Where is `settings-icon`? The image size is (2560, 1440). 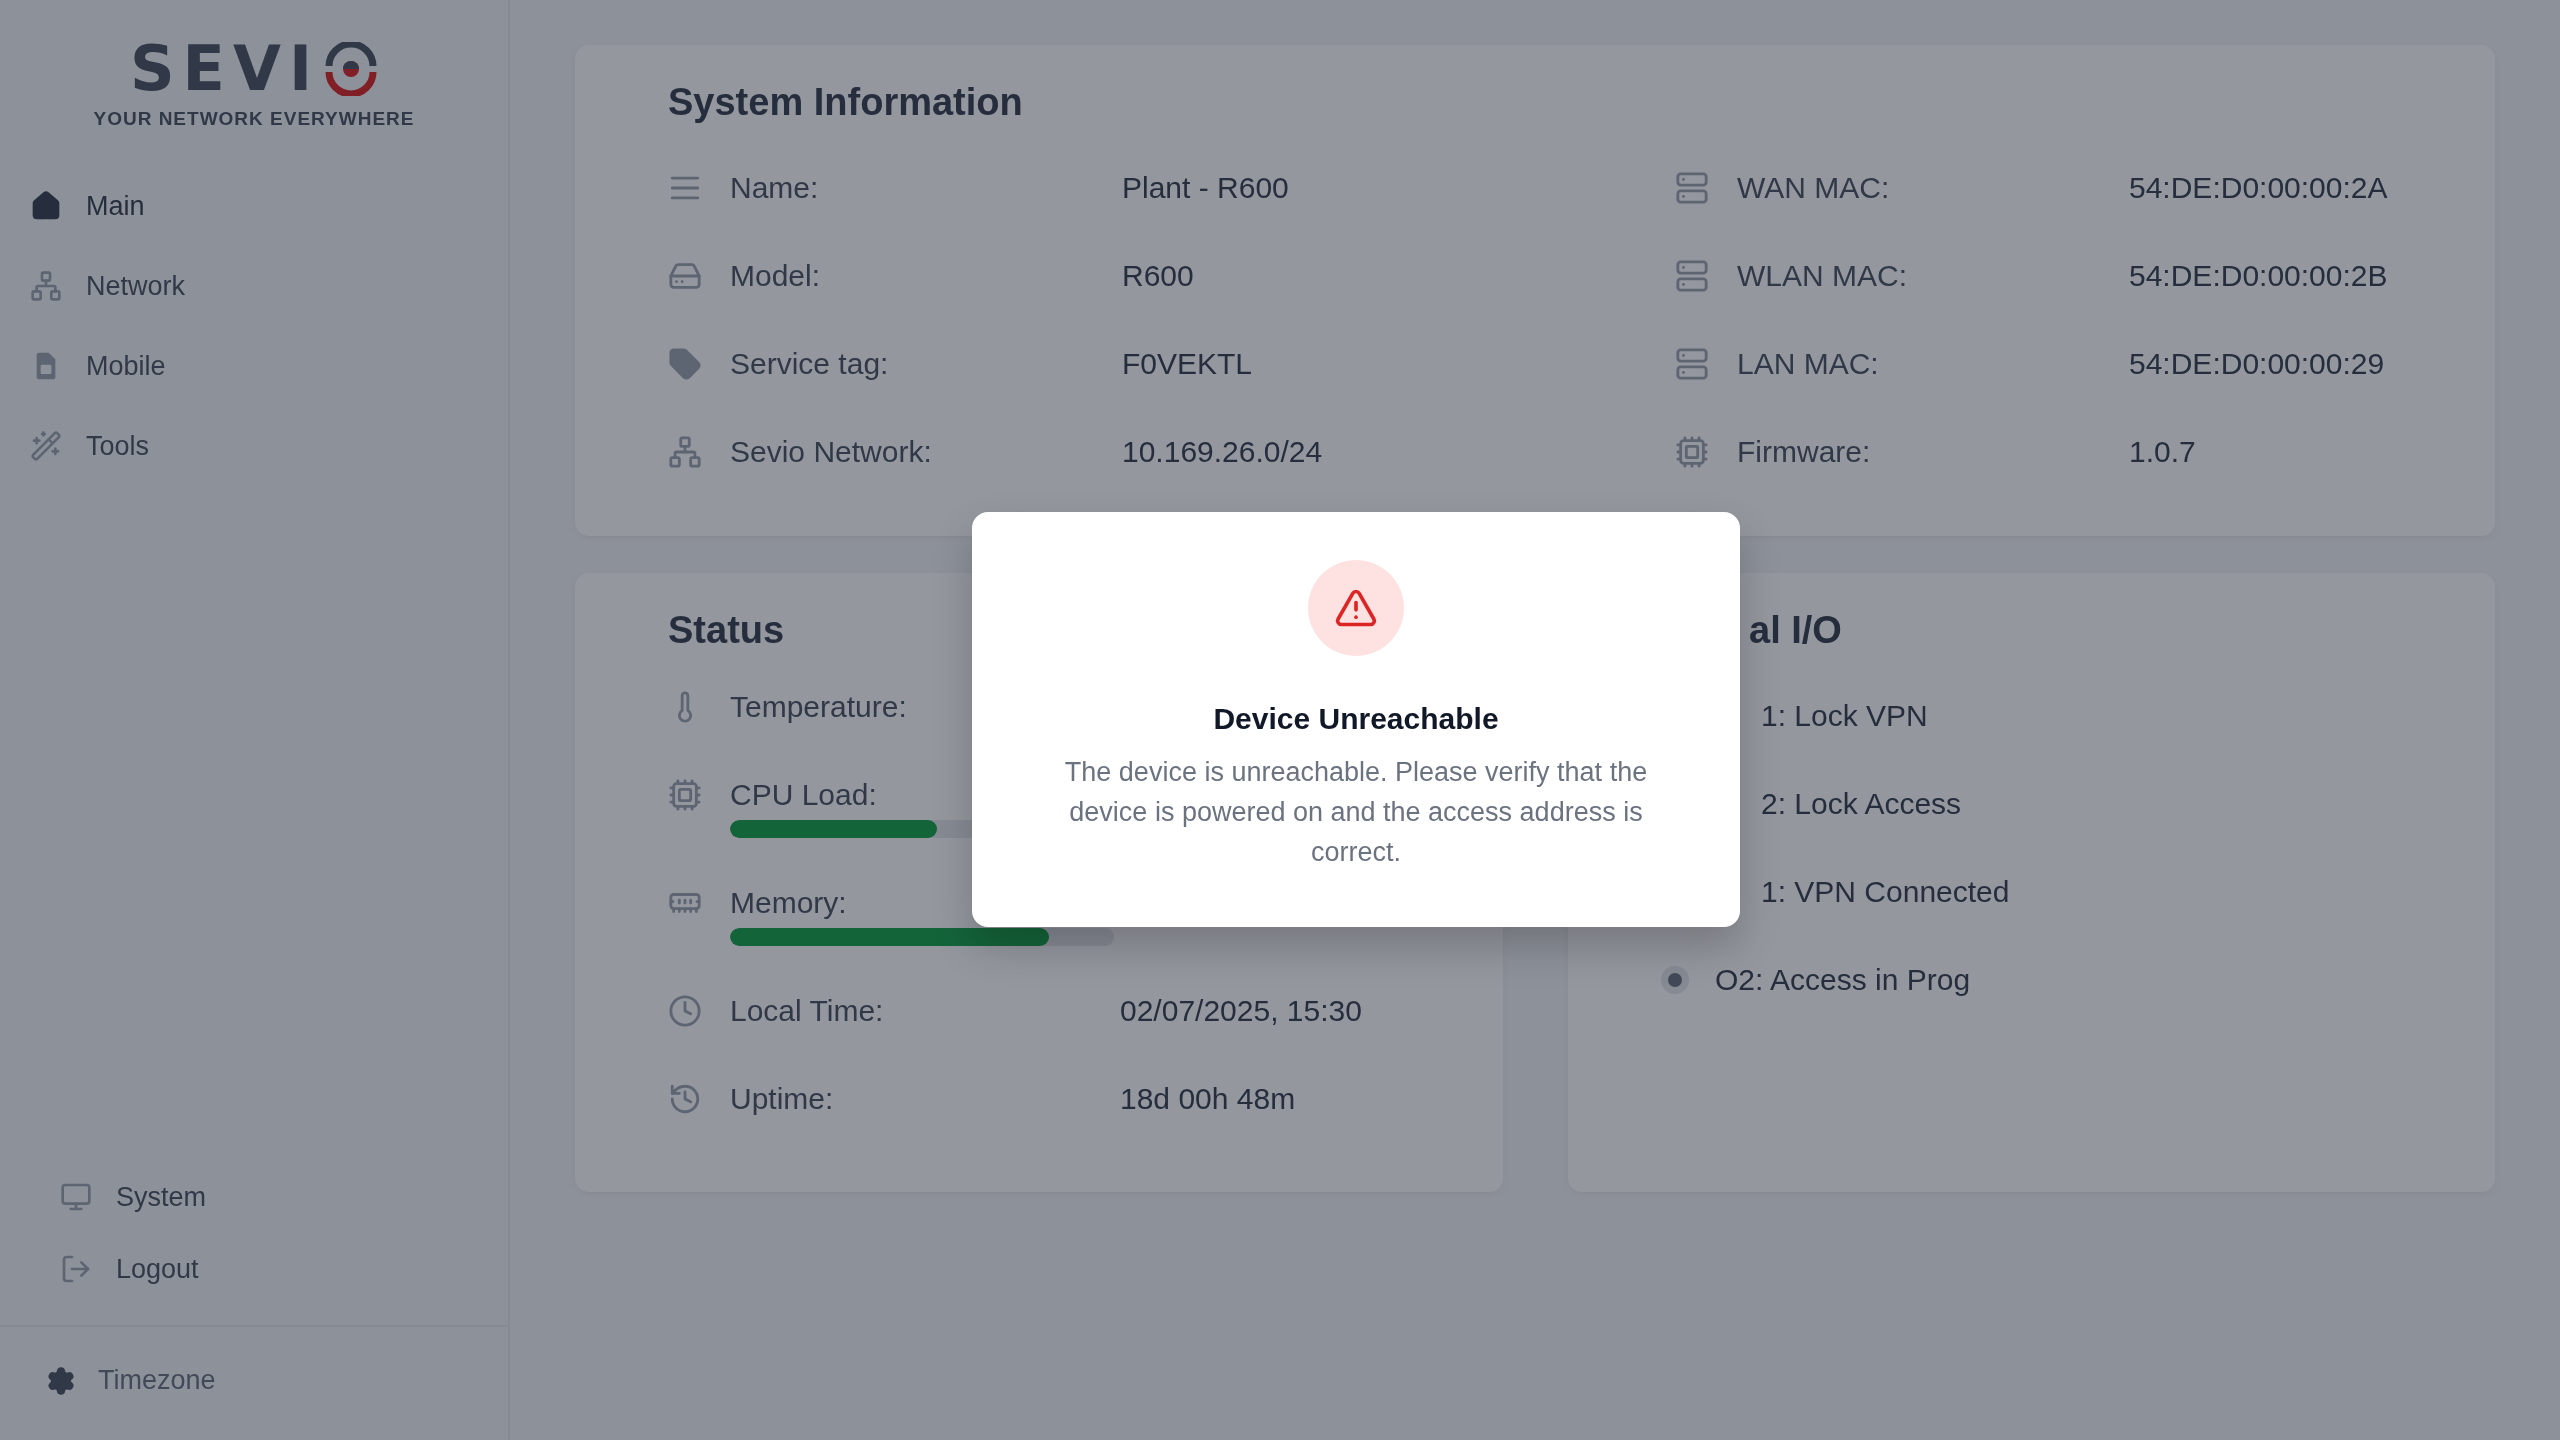
settings-icon is located at coordinates (61, 1380).